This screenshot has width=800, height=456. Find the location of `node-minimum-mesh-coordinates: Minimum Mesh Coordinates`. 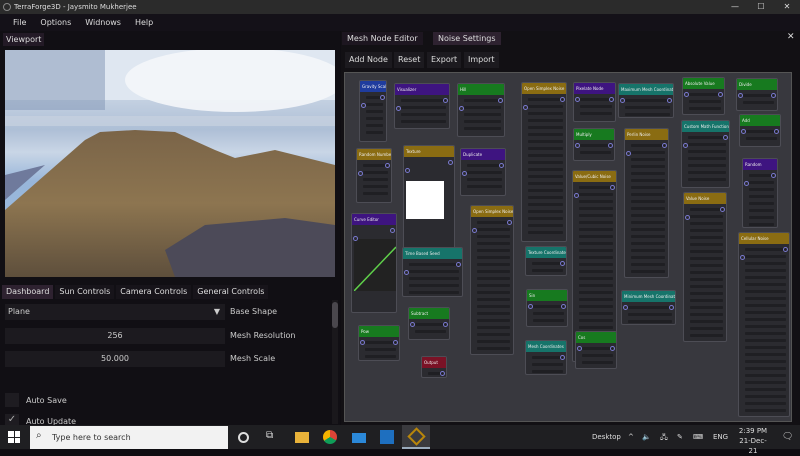

node-minimum-mesh-coordinates: Minimum Mesh Coordinates is located at coordinates (648, 307).